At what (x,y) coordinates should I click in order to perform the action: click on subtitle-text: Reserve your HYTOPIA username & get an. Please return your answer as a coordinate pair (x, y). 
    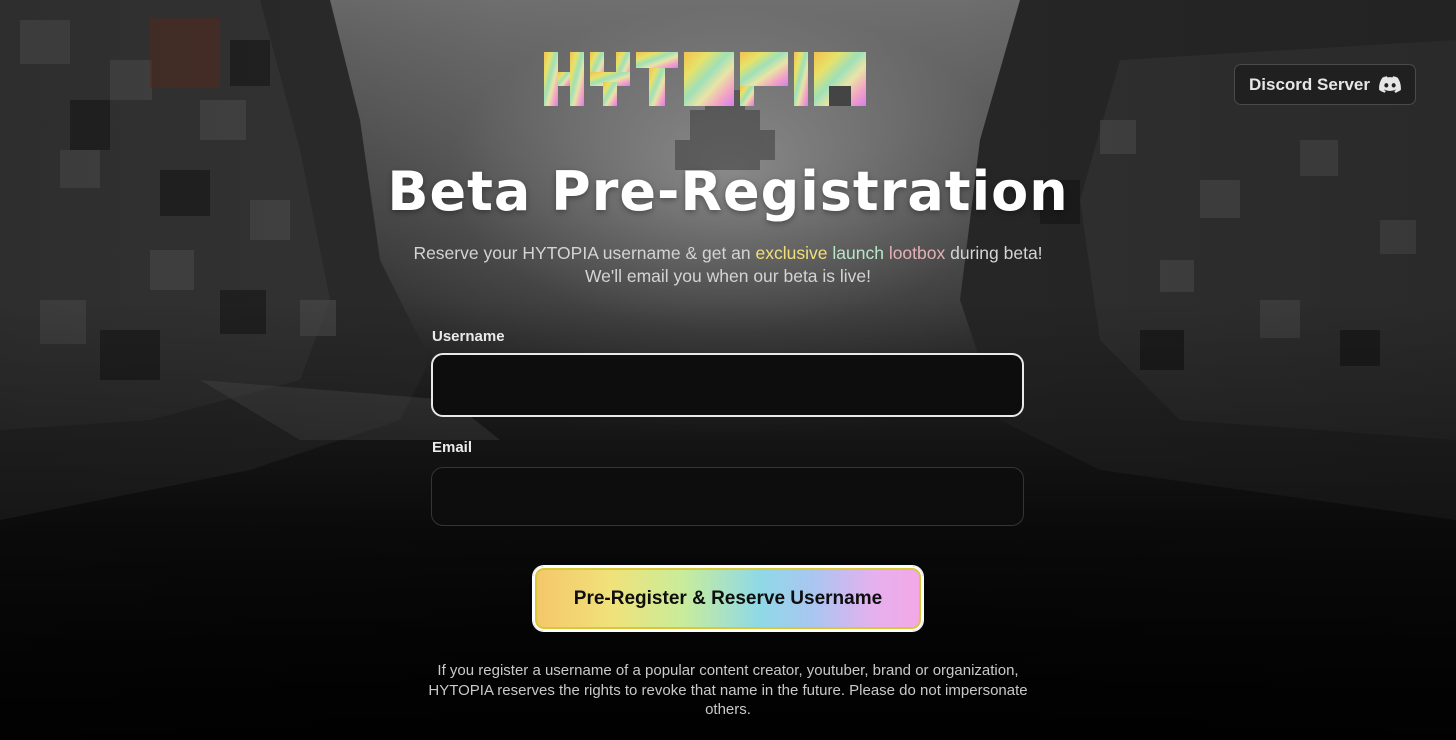
    Looking at the image, I should click on (584, 253).